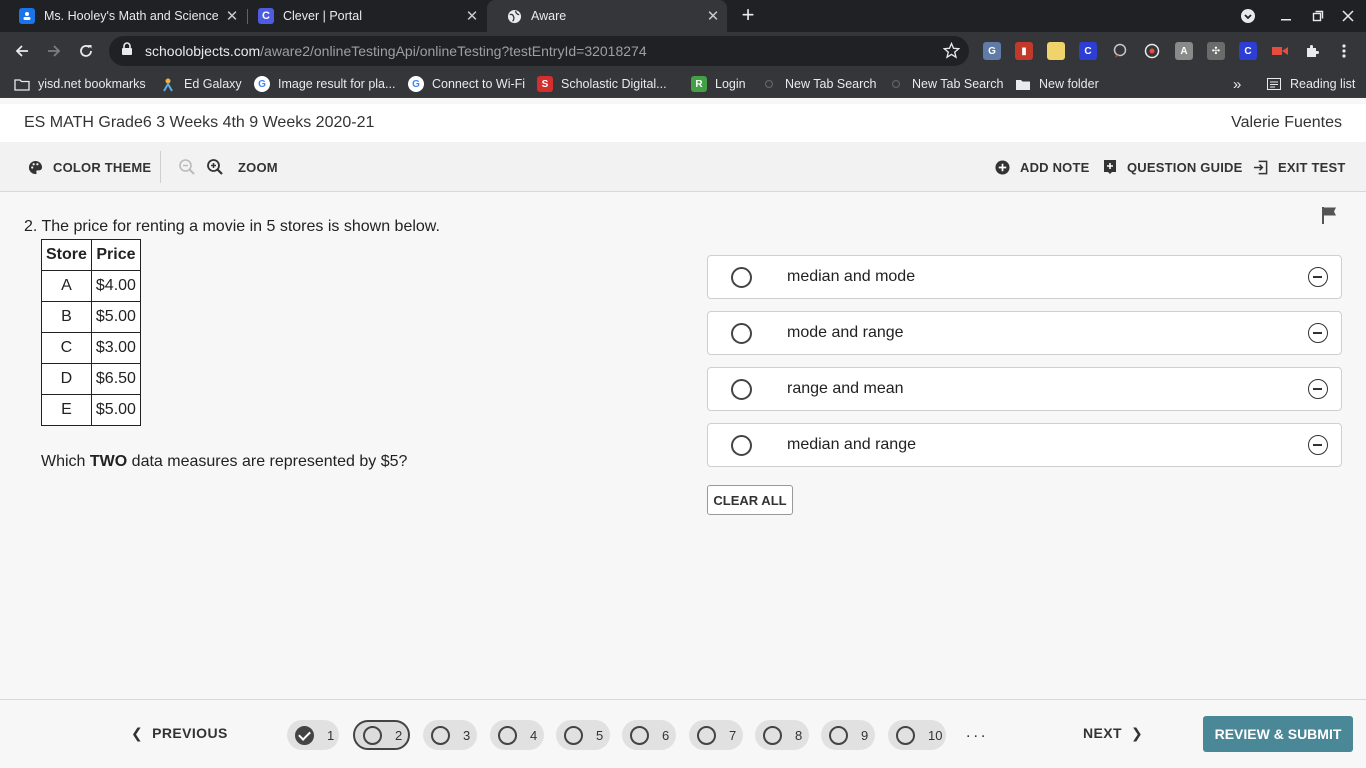  I want to click on next-button: NEXT ❯, so click(1113, 733).